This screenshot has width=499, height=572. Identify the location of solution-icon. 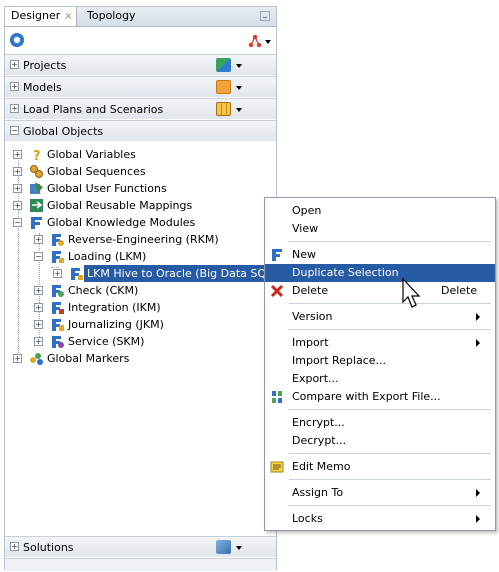
(223, 547).